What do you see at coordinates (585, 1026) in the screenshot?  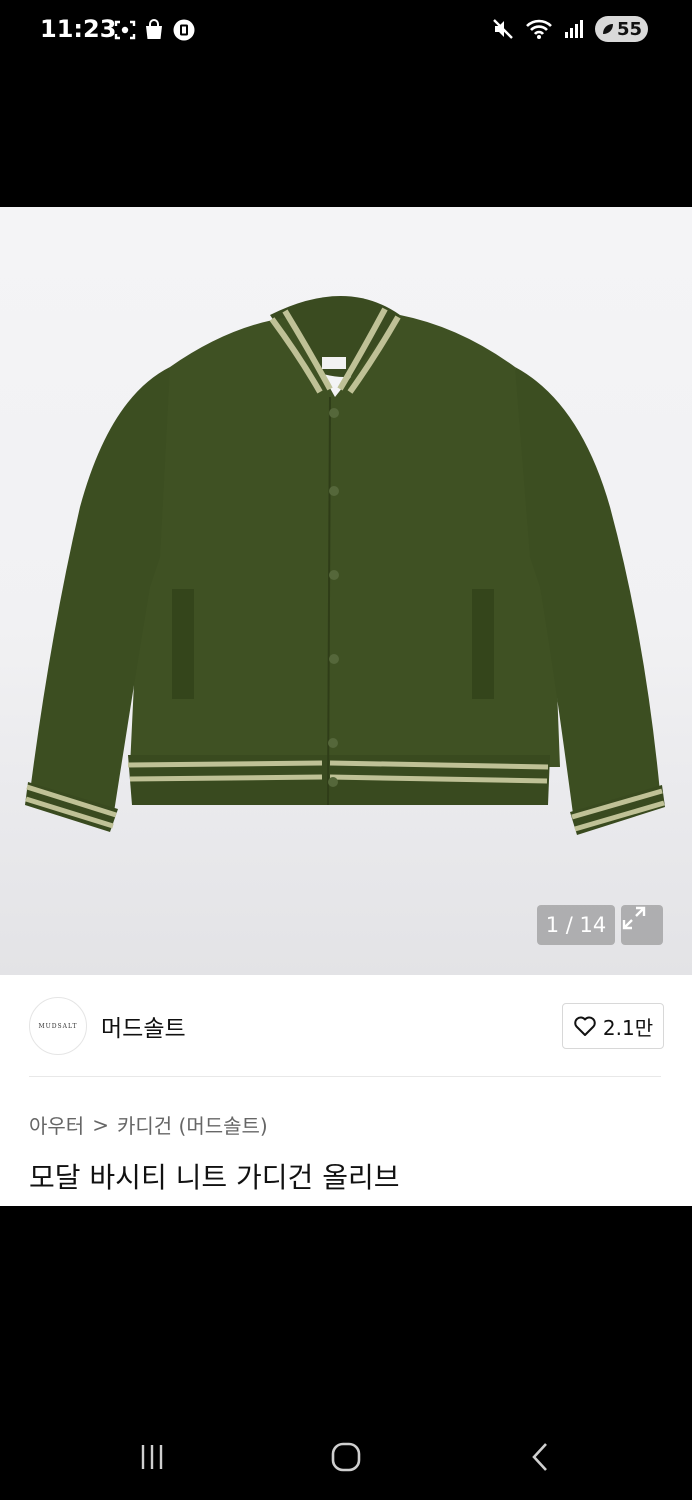 I see `heart-icon` at bounding box center [585, 1026].